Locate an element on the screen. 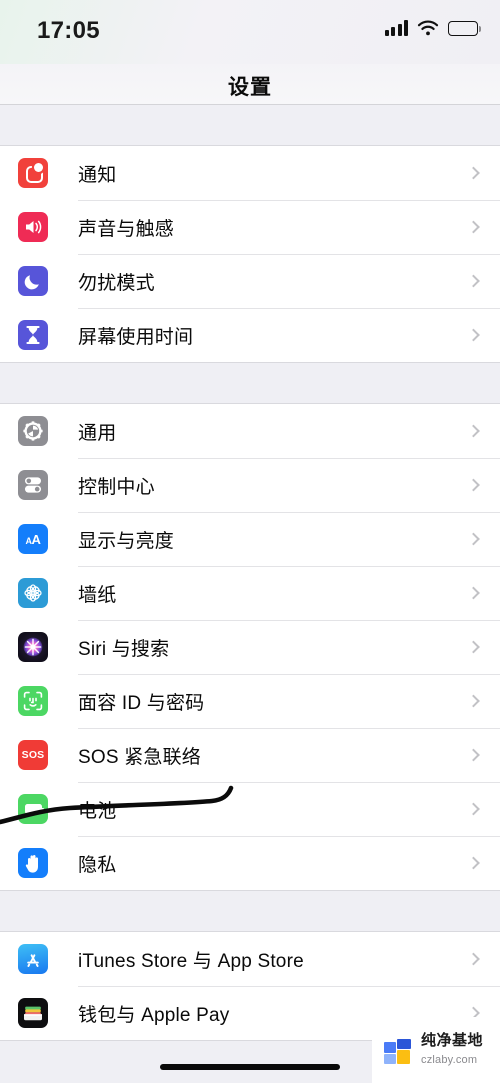  gear-icon is located at coordinates (33, 431).